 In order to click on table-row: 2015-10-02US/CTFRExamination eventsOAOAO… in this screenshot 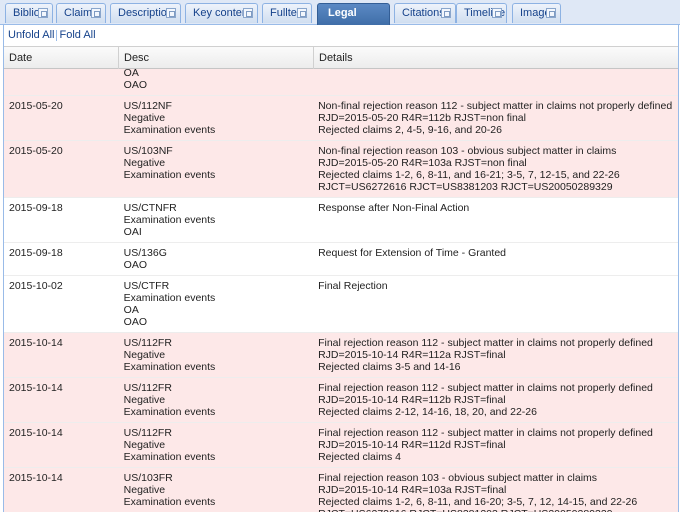, I will do `click(341, 304)`.